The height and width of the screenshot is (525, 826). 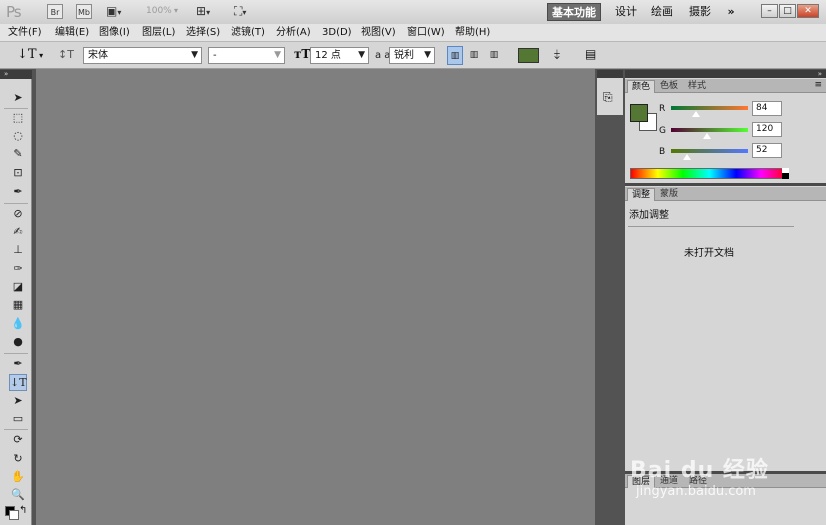 I want to click on tab-adjustments: 调整, so click(x=641, y=194).